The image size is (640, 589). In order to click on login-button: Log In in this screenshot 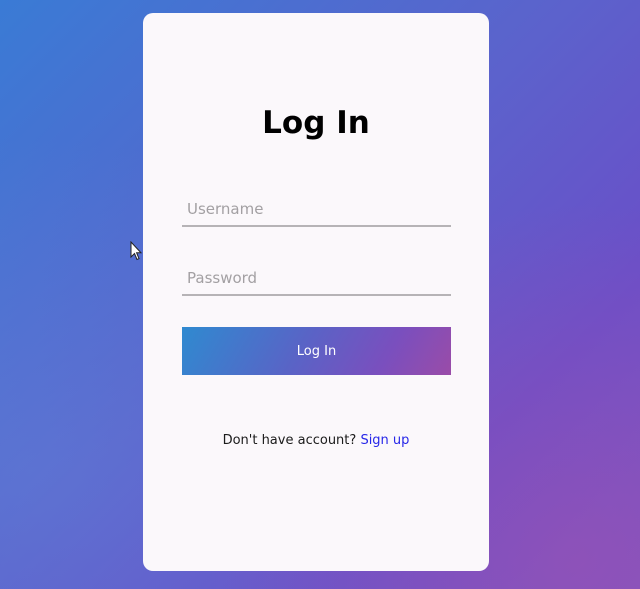, I will do `click(316, 351)`.